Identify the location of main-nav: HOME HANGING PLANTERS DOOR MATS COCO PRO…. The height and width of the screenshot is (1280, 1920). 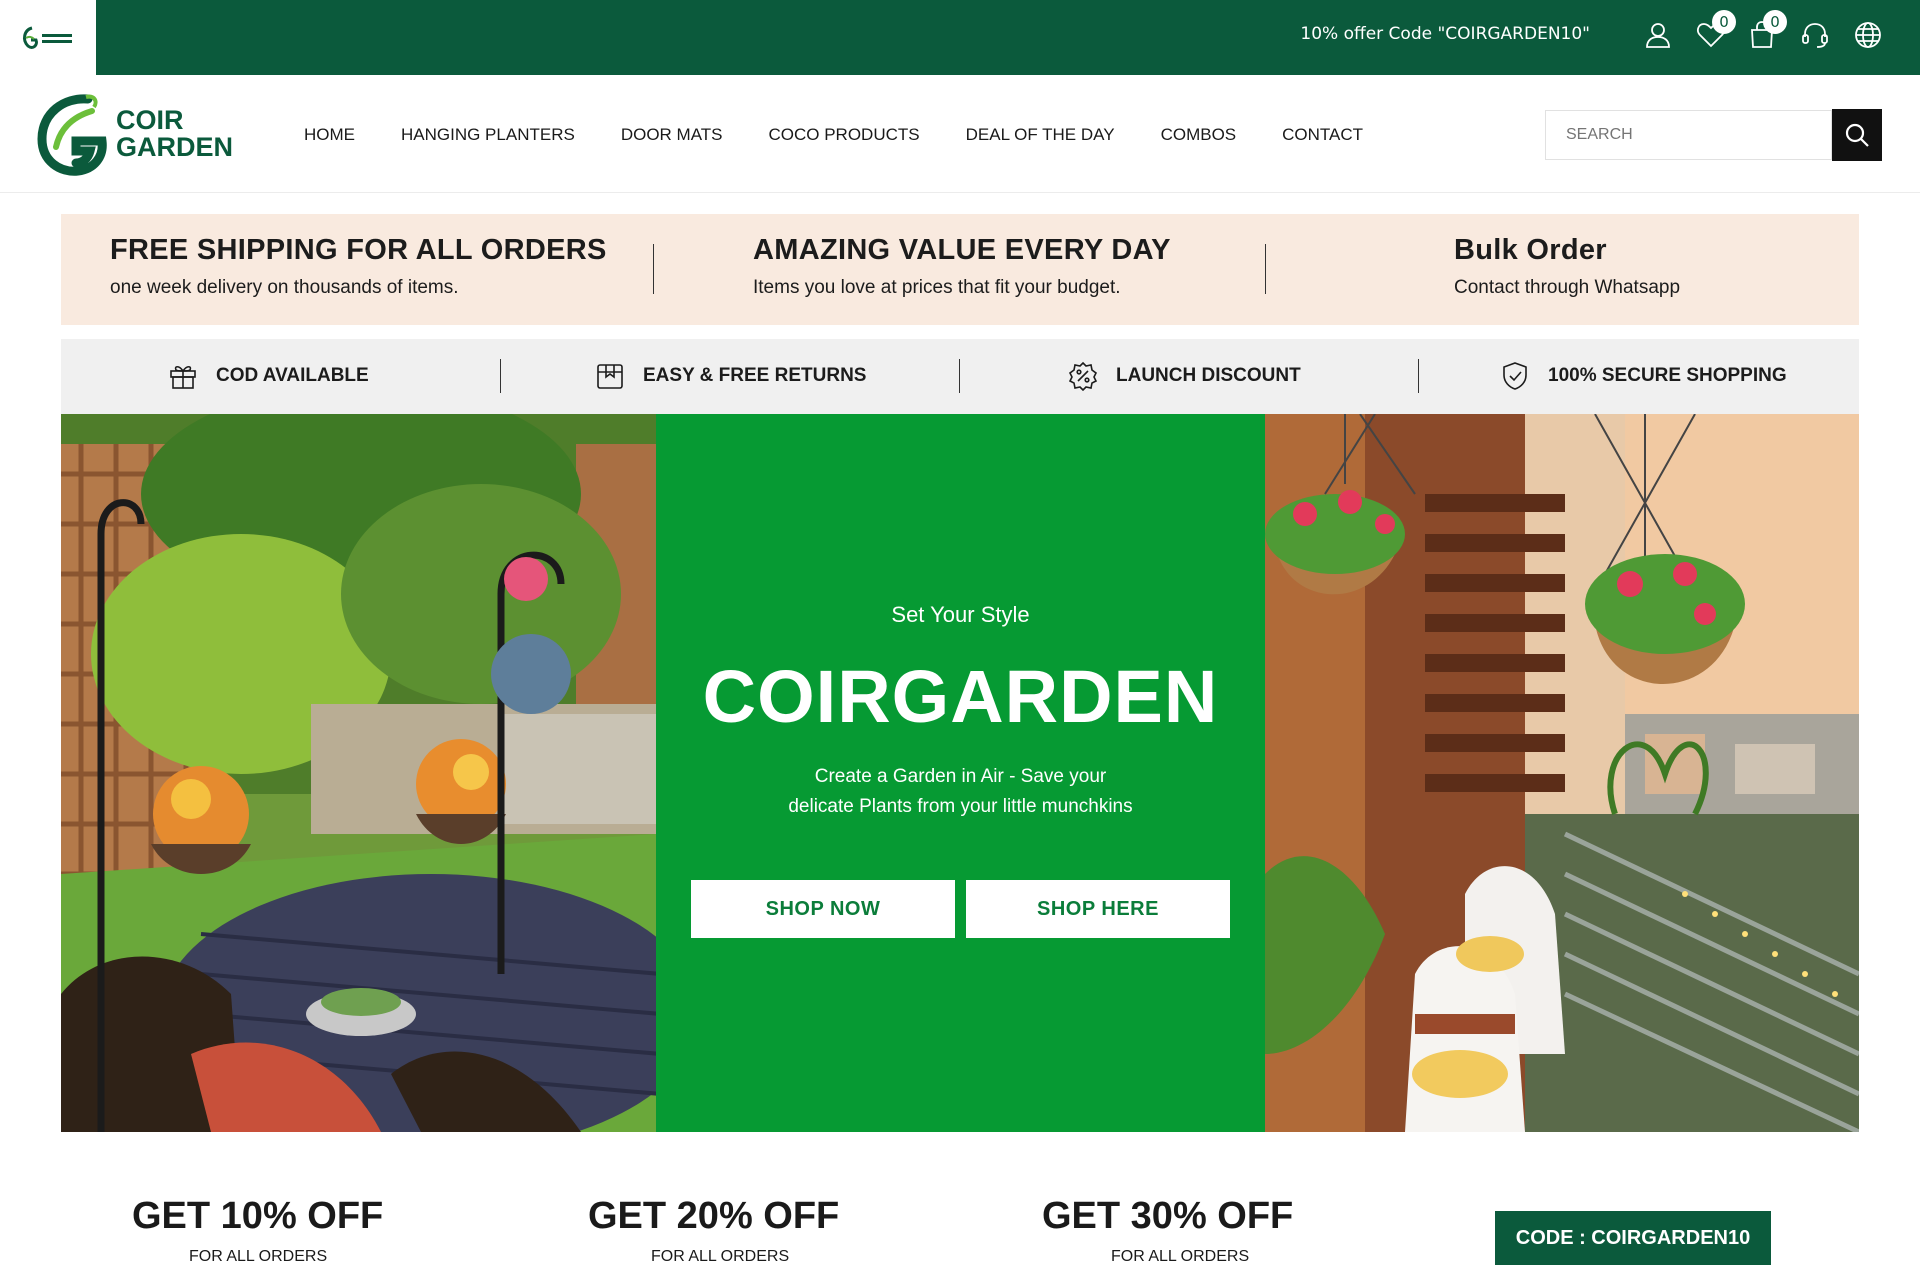
(856, 135).